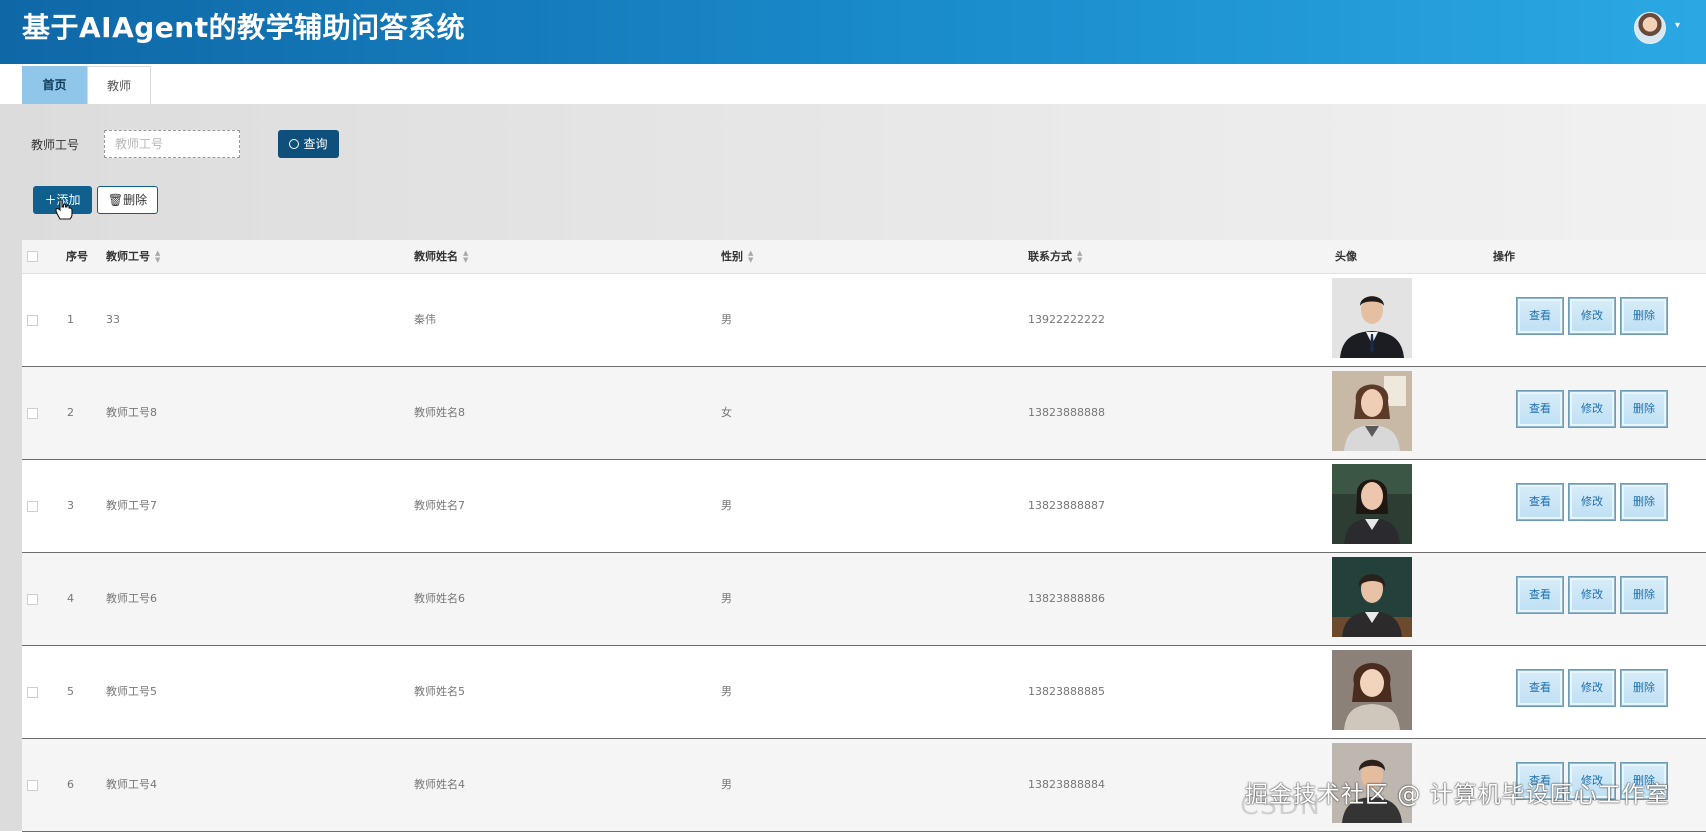 The width and height of the screenshot is (1706, 832). What do you see at coordinates (439, 784) in the screenshot?
I see `cell-teacher-name: 教师姓名4` at bounding box center [439, 784].